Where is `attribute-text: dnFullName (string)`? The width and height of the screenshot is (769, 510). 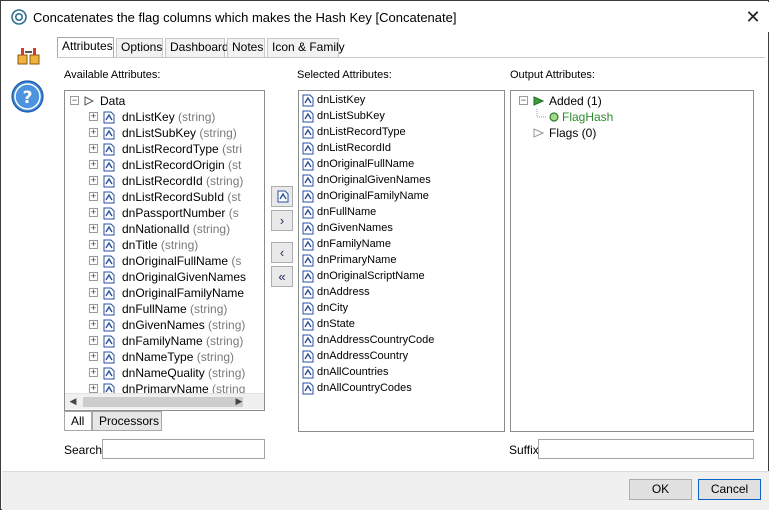 attribute-text: dnFullName (string) is located at coordinates (174, 309).